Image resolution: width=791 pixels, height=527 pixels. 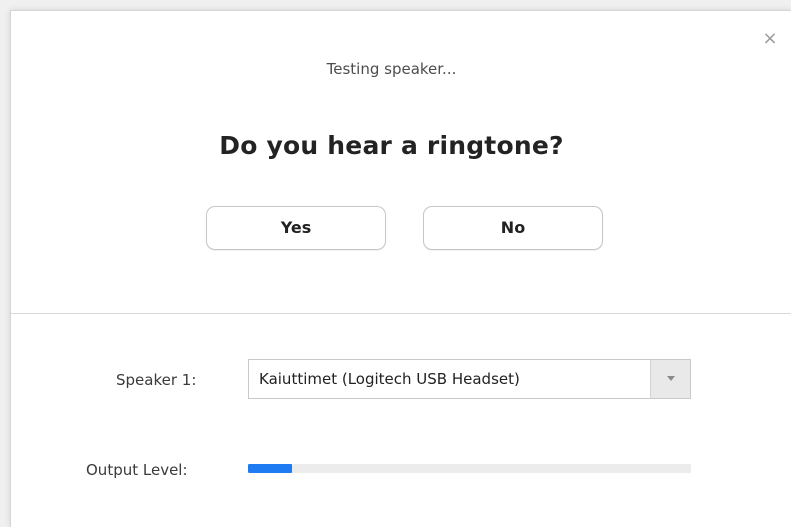 What do you see at coordinates (296, 228) in the screenshot?
I see `yes-button: Yes` at bounding box center [296, 228].